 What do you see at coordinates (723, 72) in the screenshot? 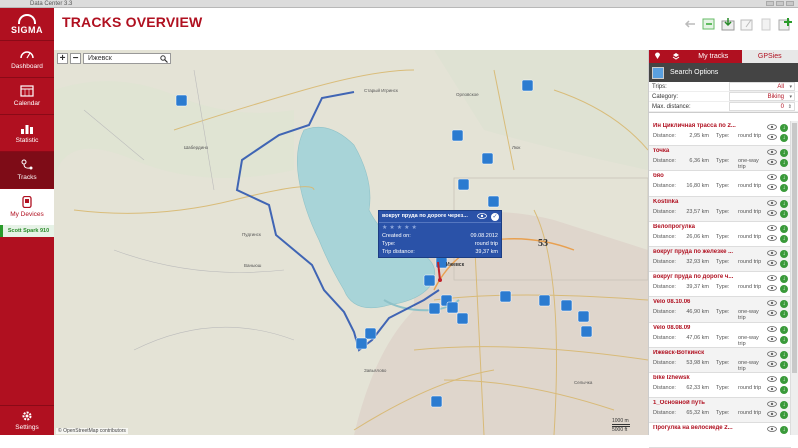
I see `search-options-header: Search Options` at bounding box center [723, 72].